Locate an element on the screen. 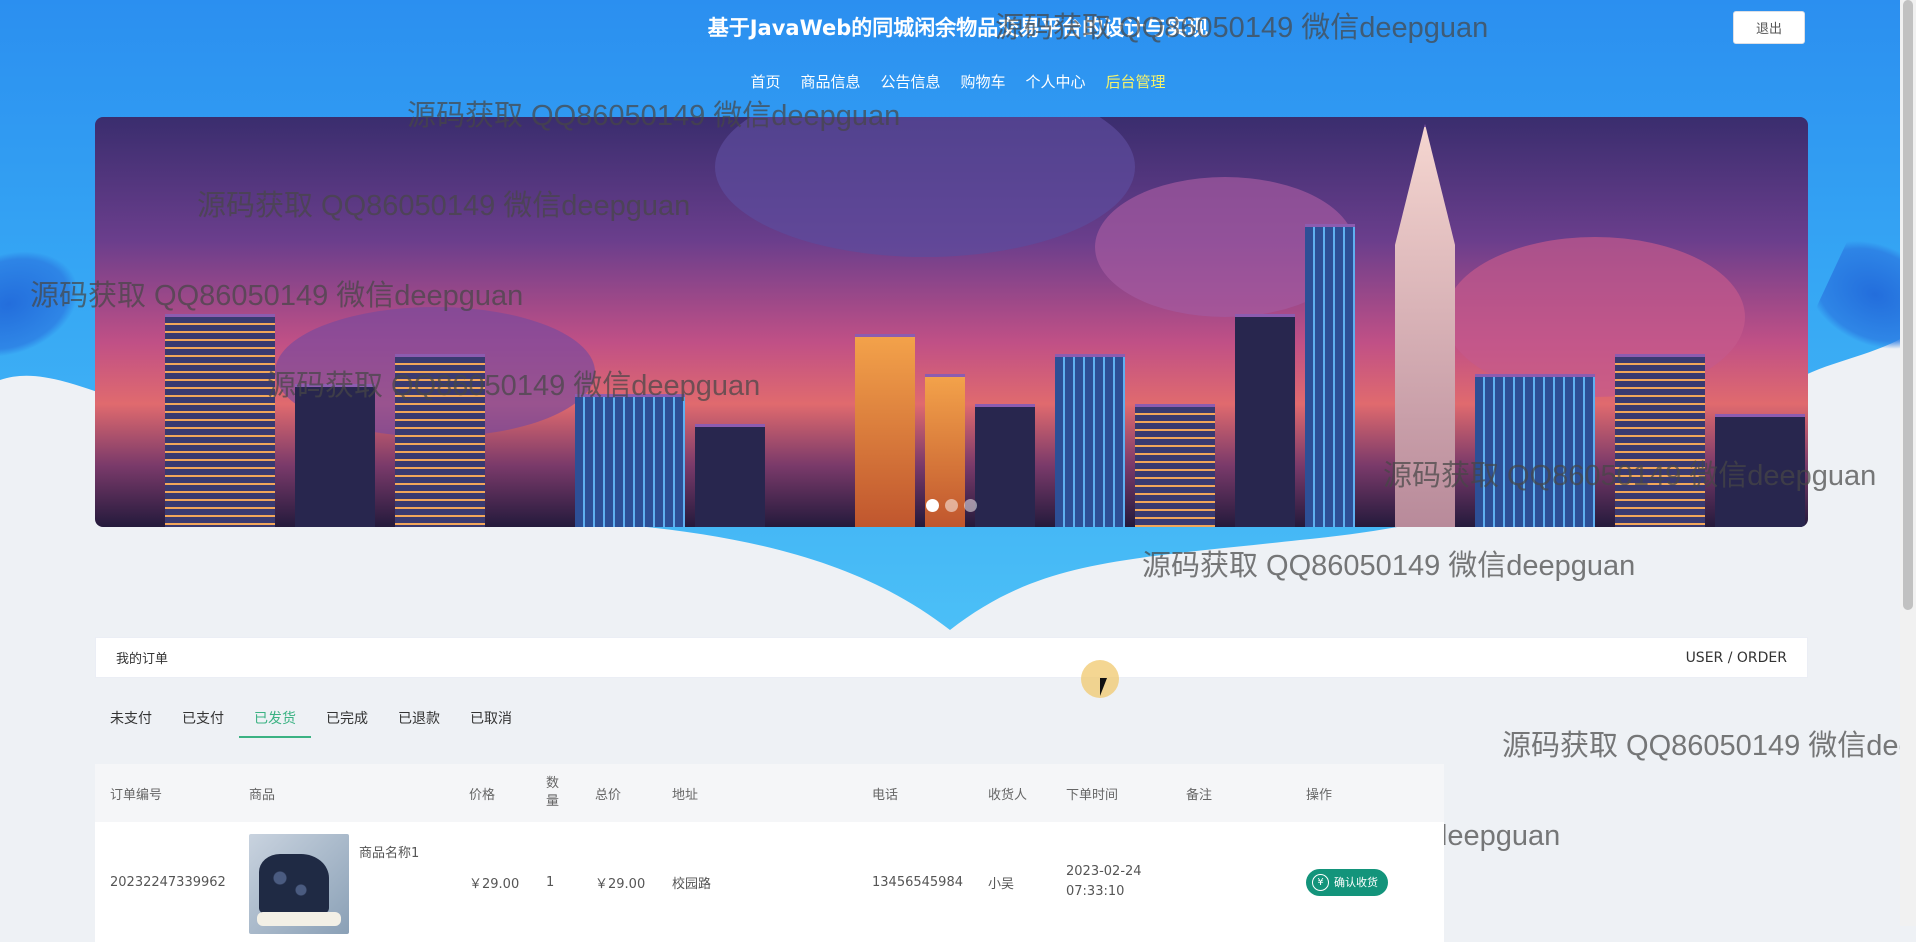 Image resolution: width=1916 pixels, height=942 pixels. column-header: 数量 is located at coordinates (555, 793).